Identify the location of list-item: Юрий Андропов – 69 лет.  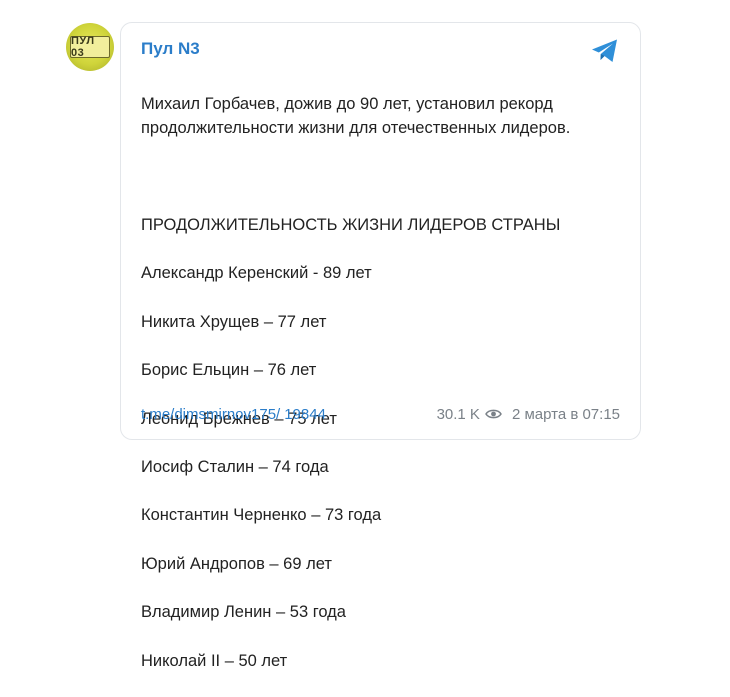
(236, 563).